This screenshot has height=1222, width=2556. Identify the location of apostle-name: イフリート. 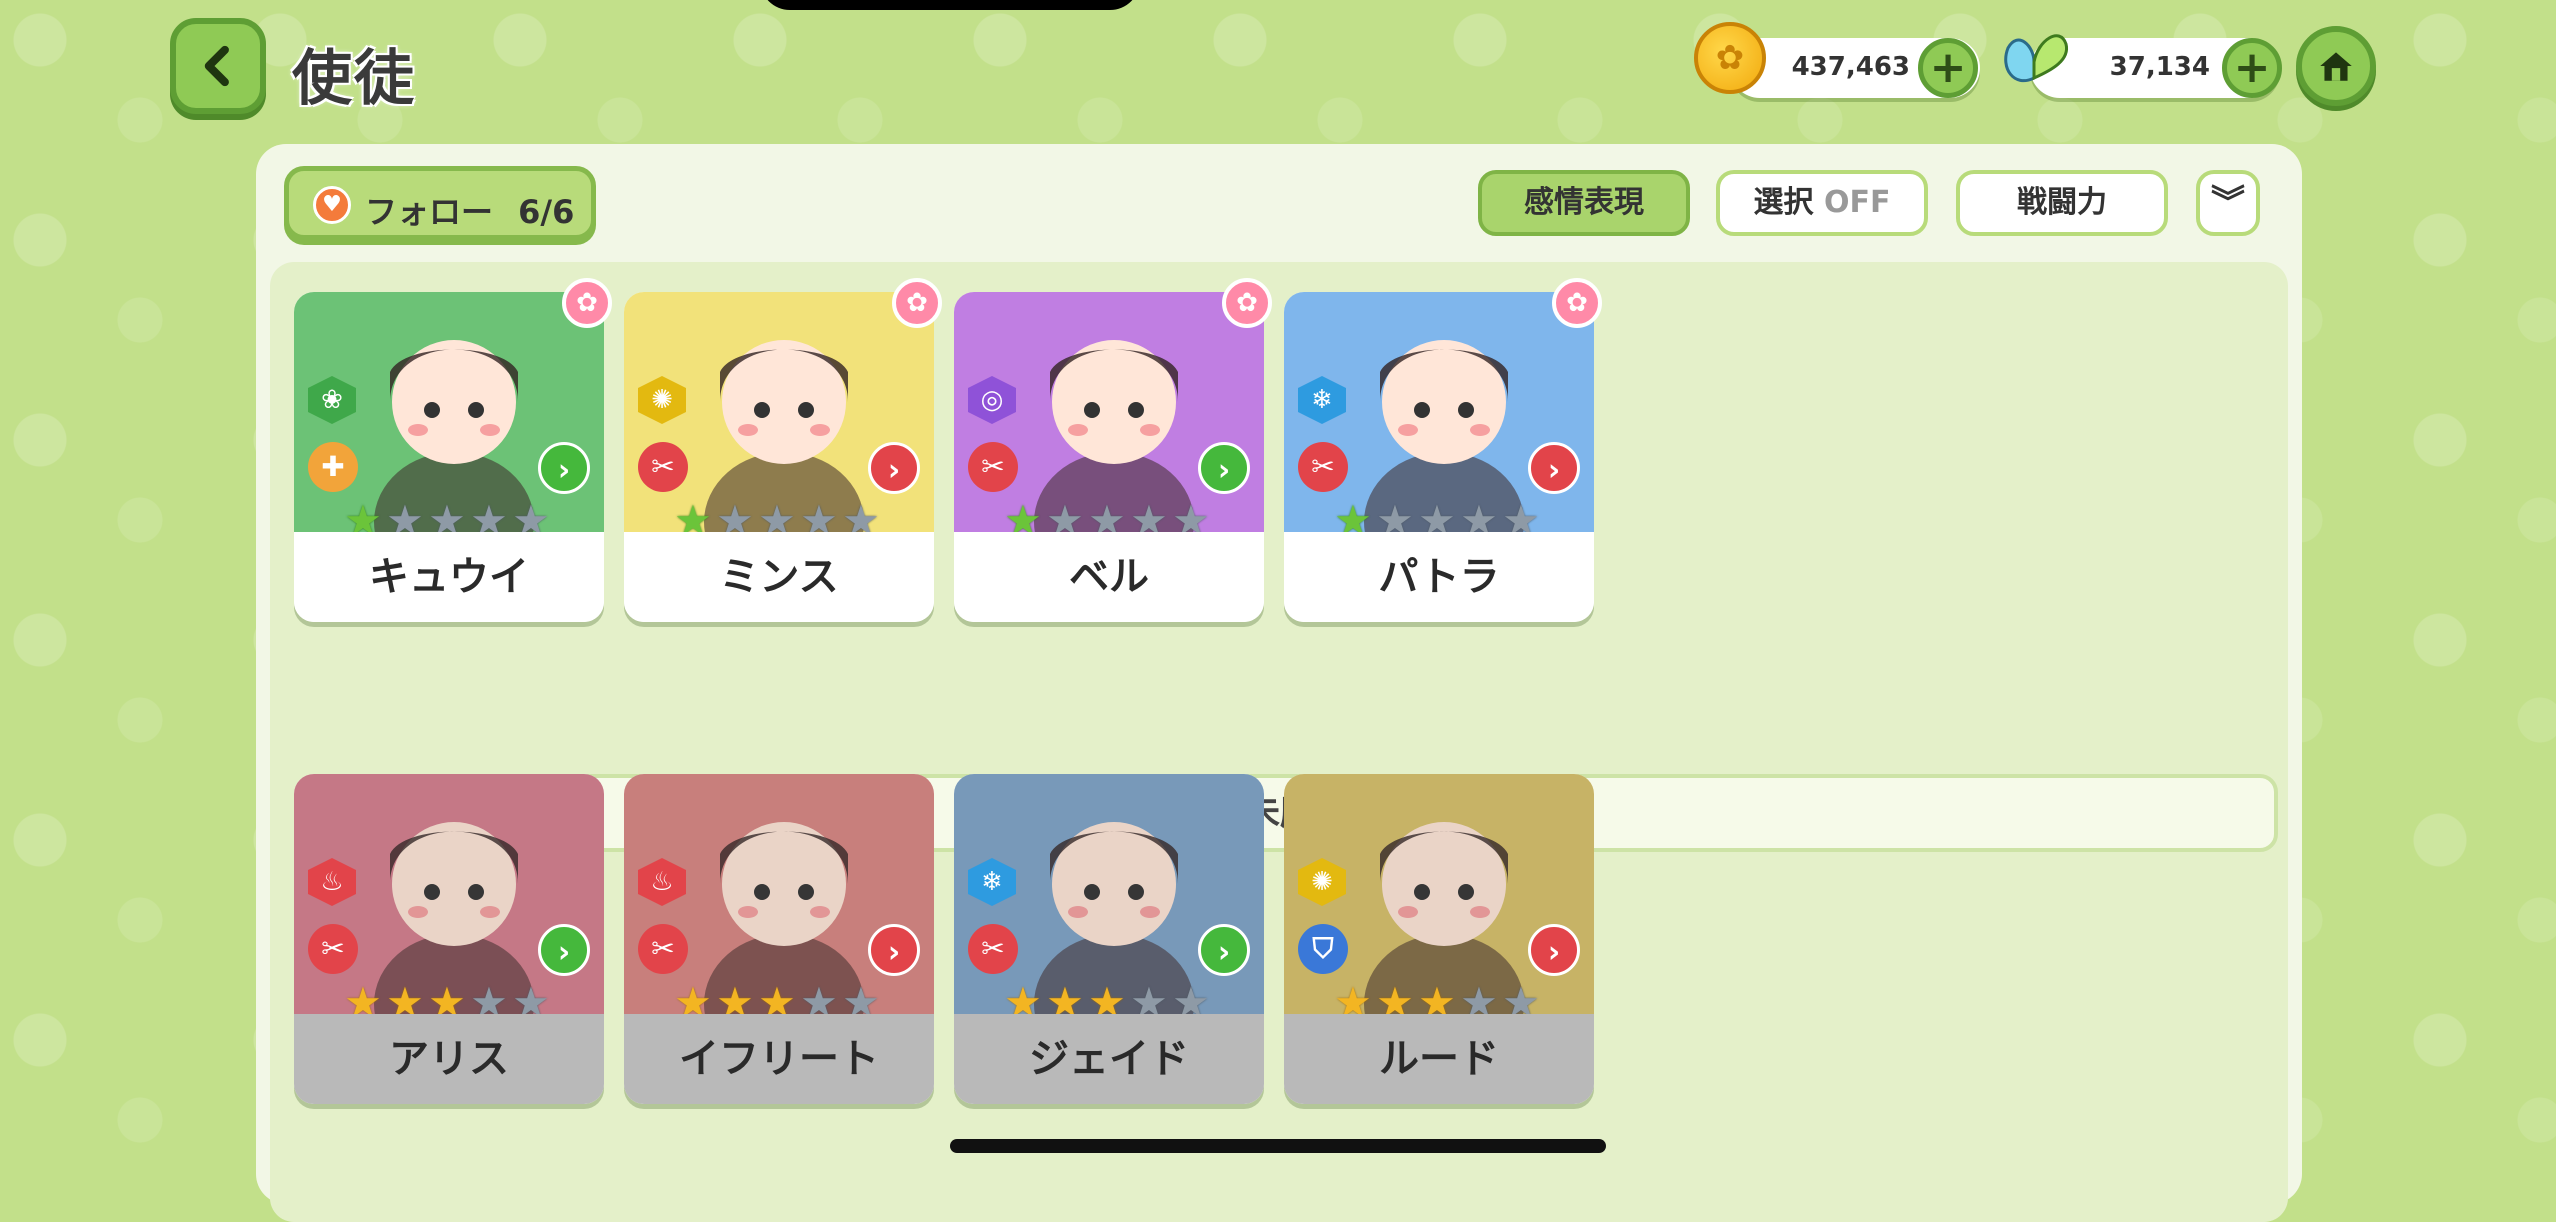
(779, 1059).